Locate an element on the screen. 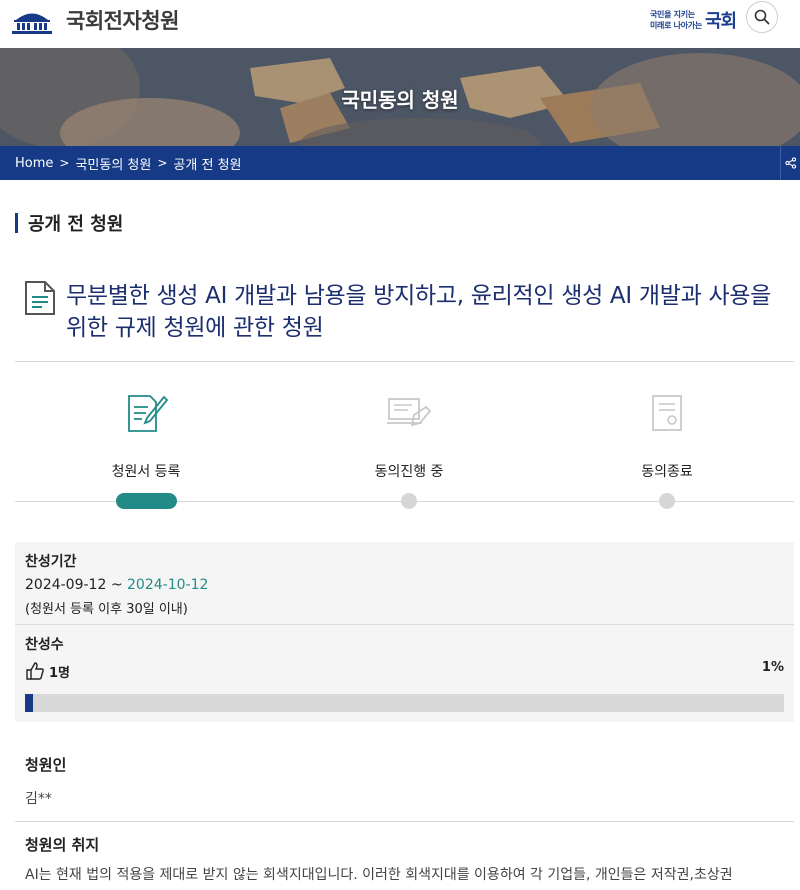 The height and width of the screenshot is (890, 800). site-header: 국회전자청원 국민을 지키는 미래로 나아가는 국회 is located at coordinates (400, 24).